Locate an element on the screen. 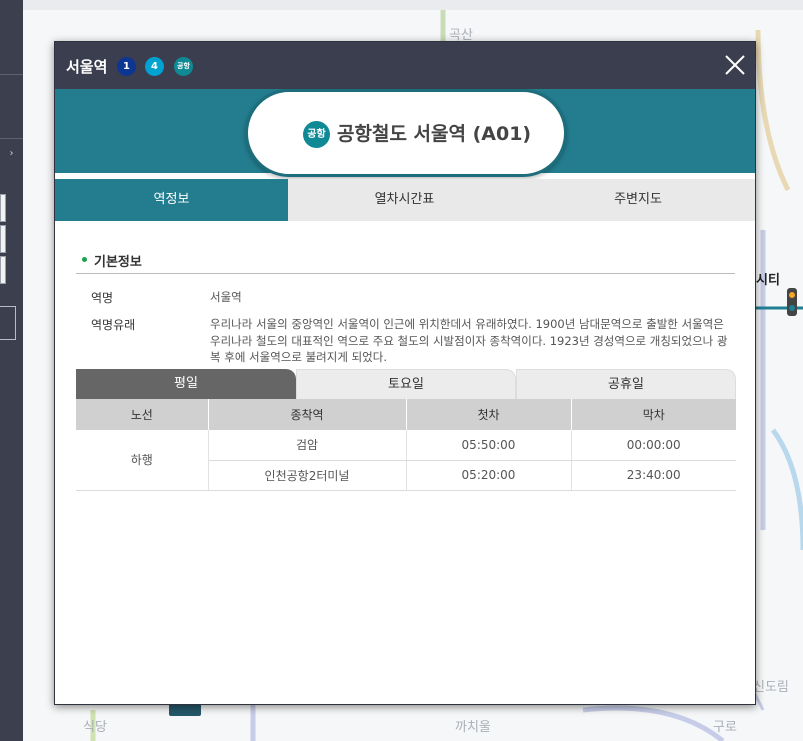 This screenshot has width=803, height=741. bullet-icon is located at coordinates (84, 259).